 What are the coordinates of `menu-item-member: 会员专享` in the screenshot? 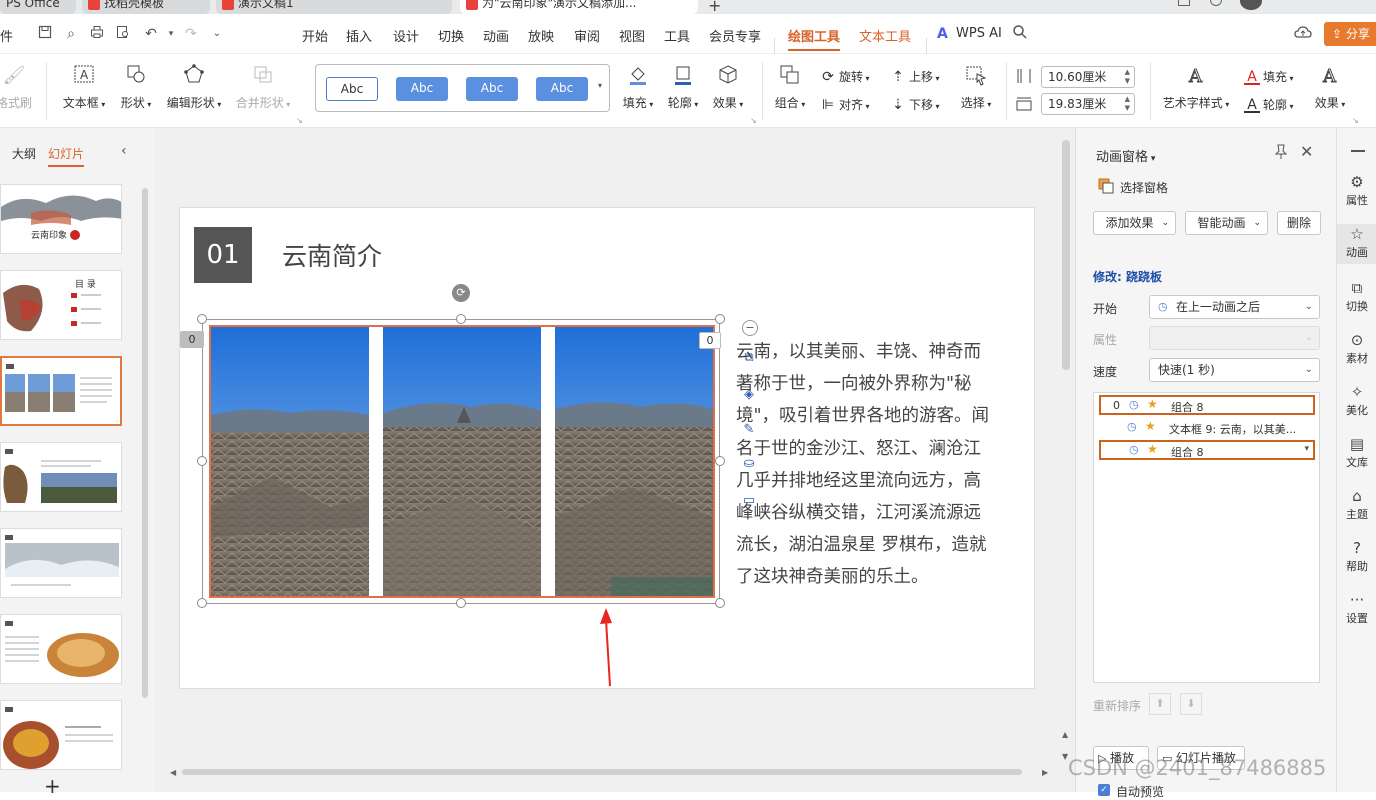 It's located at (735, 35).